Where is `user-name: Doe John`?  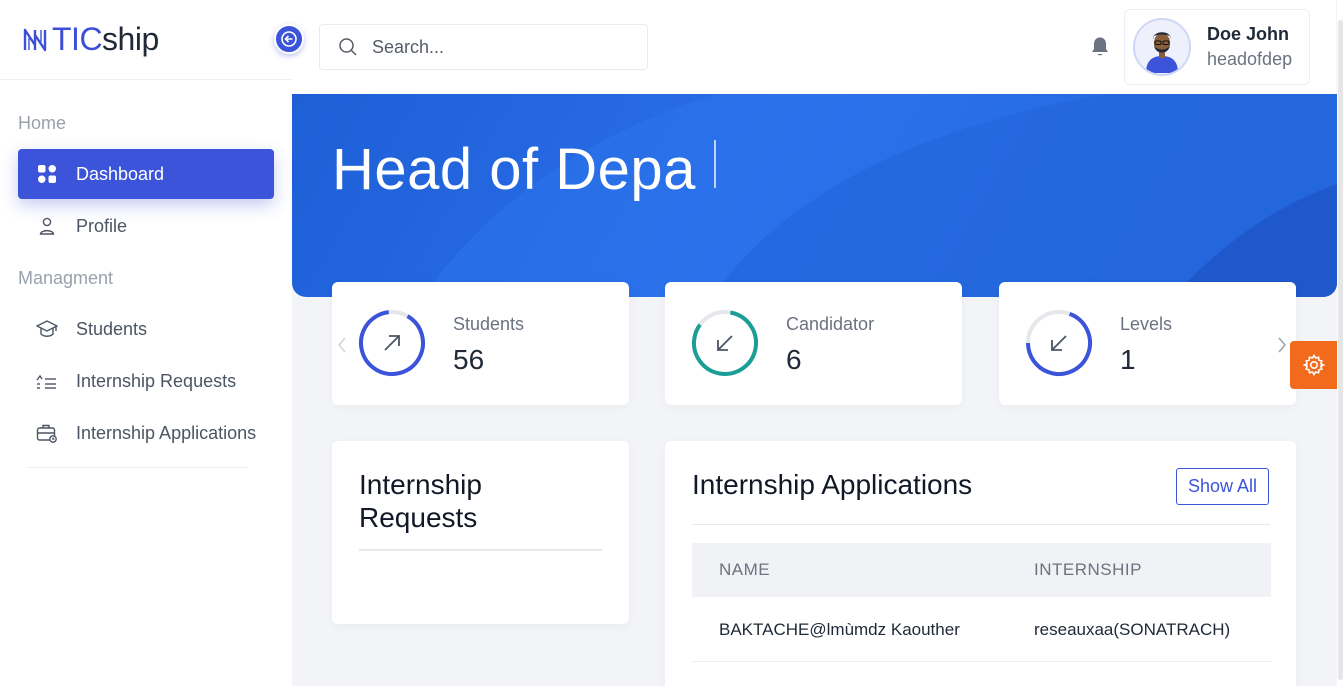 user-name: Doe John is located at coordinates (1248, 34).